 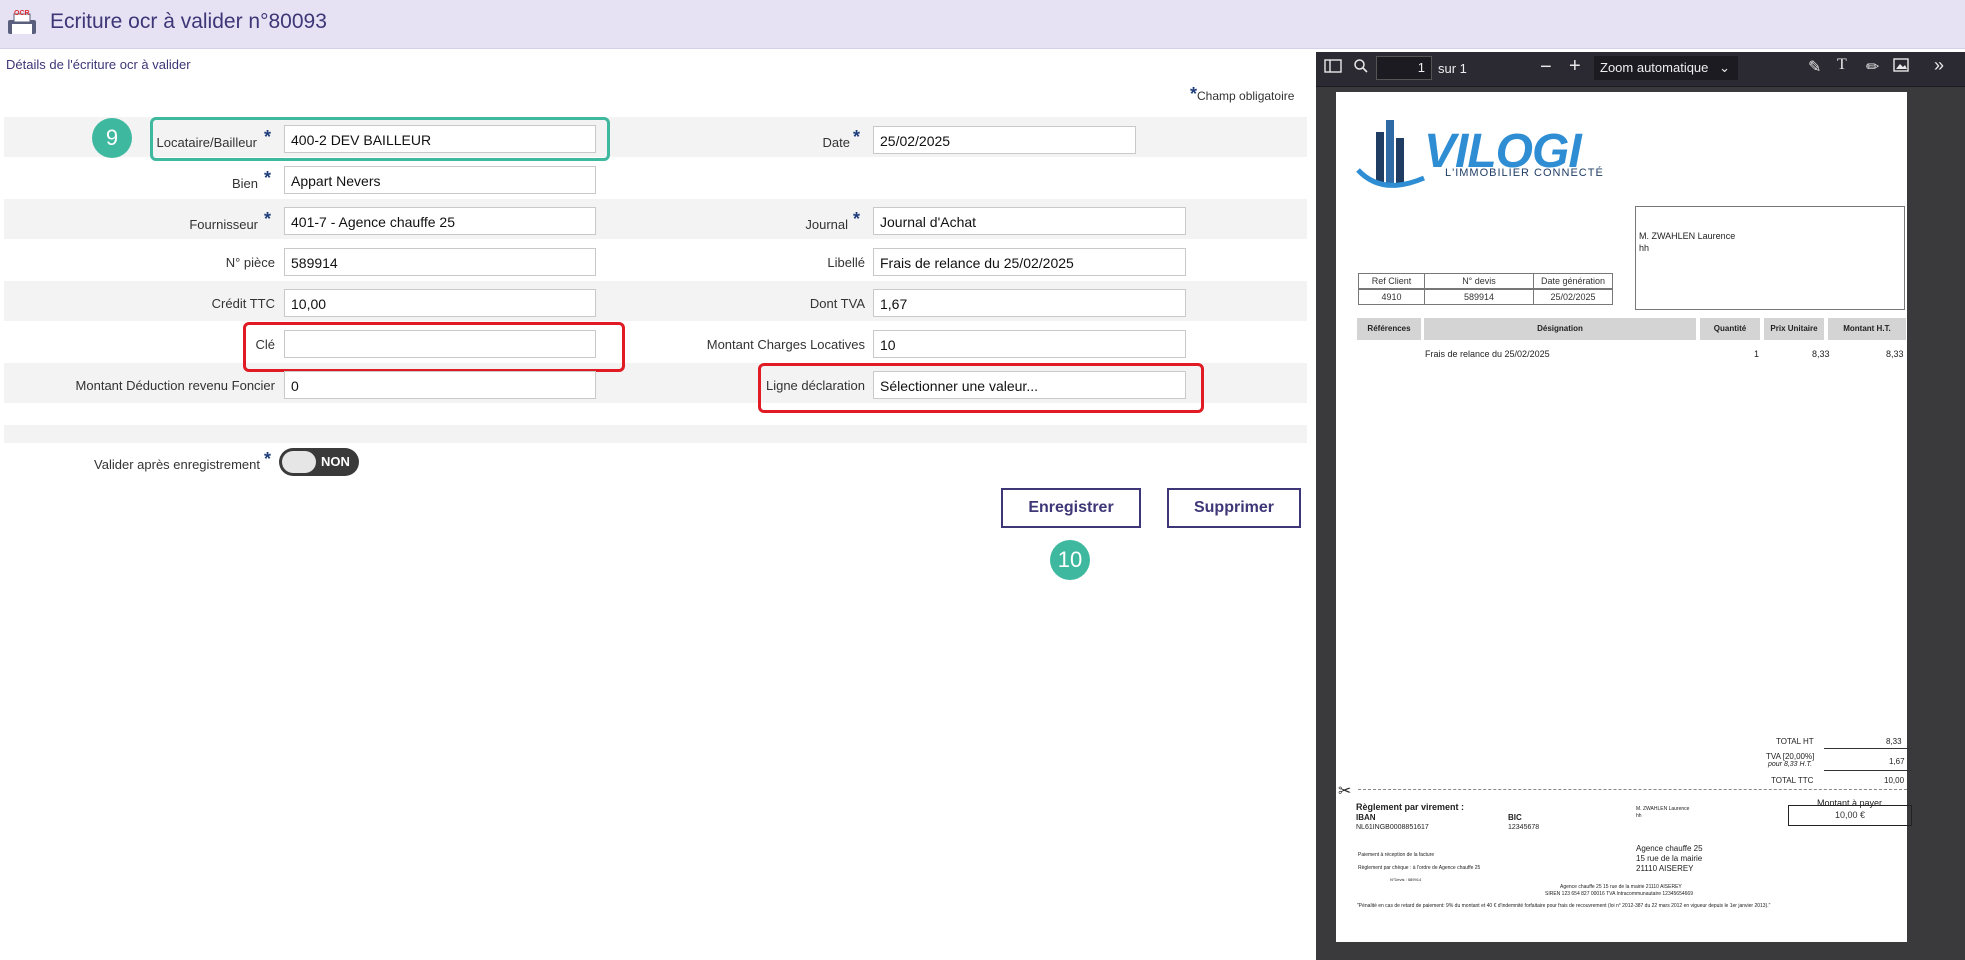 What do you see at coordinates (1895, 354) in the screenshot?
I see `line-amount: 8,33` at bounding box center [1895, 354].